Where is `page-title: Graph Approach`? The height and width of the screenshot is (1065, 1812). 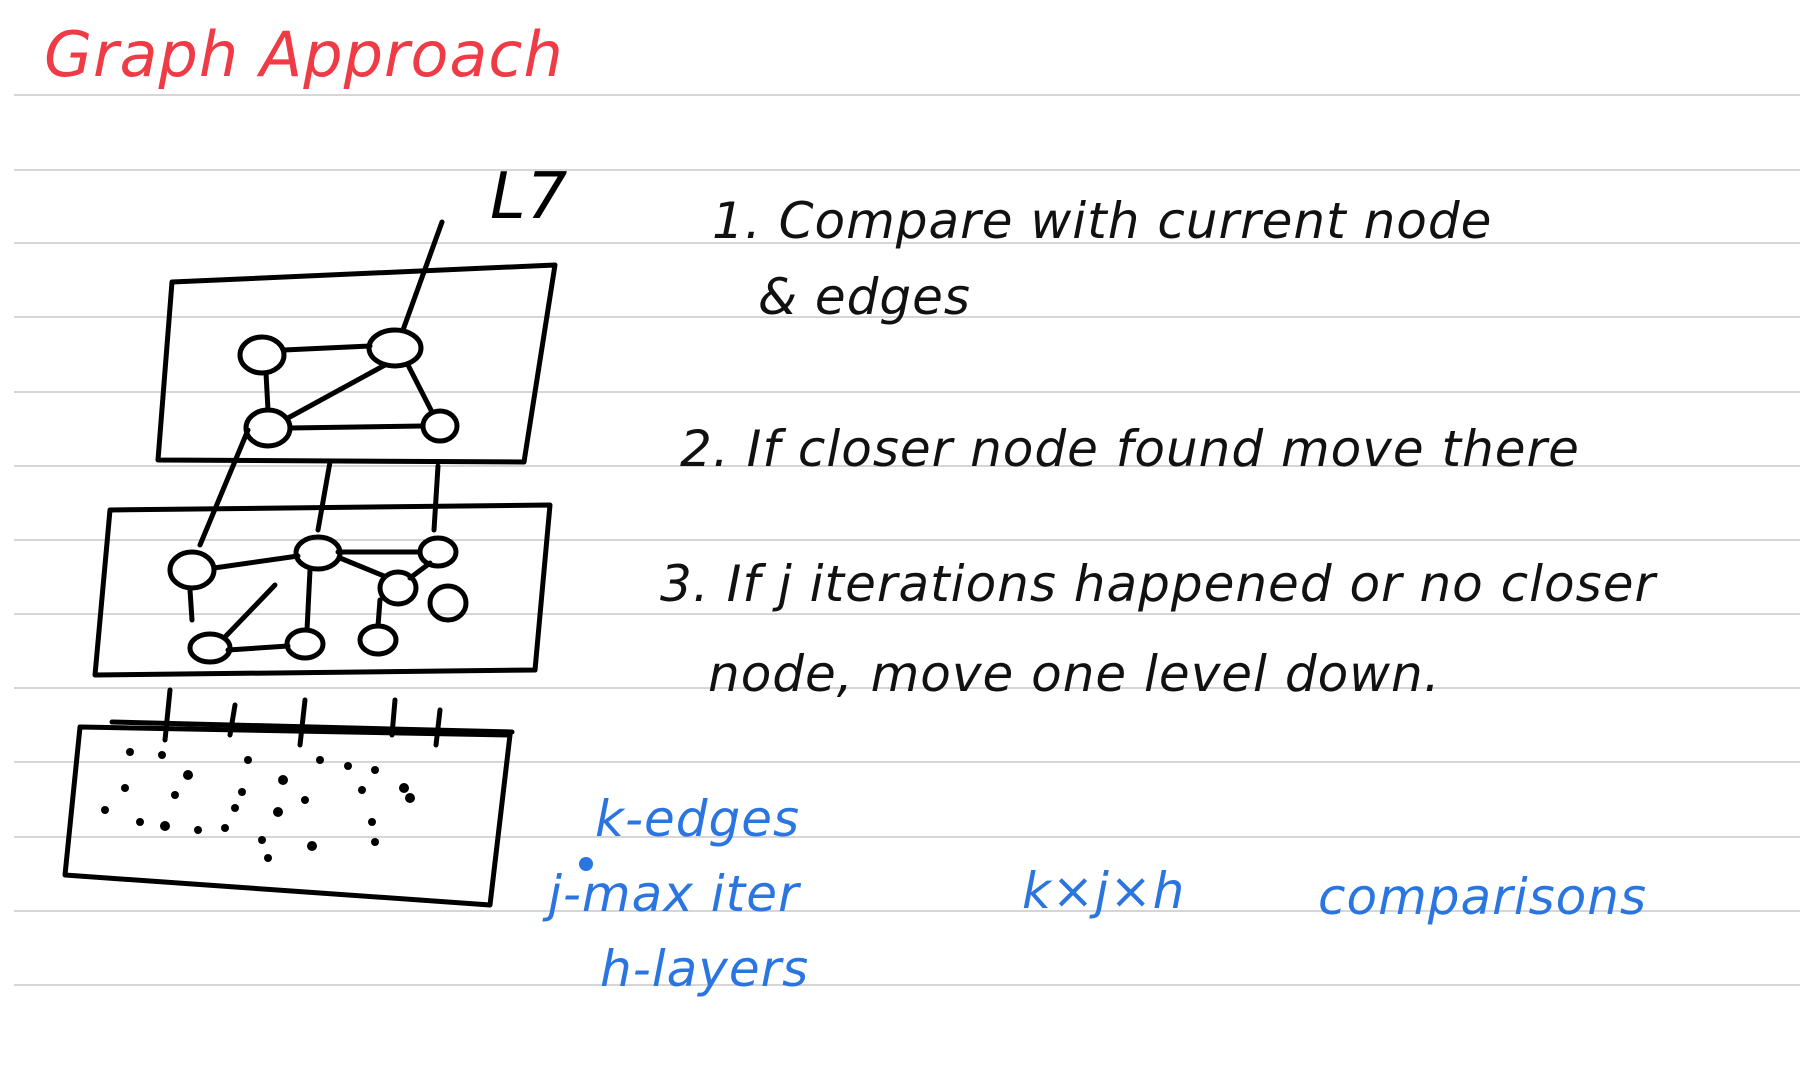 page-title: Graph Approach is located at coordinates (304, 54).